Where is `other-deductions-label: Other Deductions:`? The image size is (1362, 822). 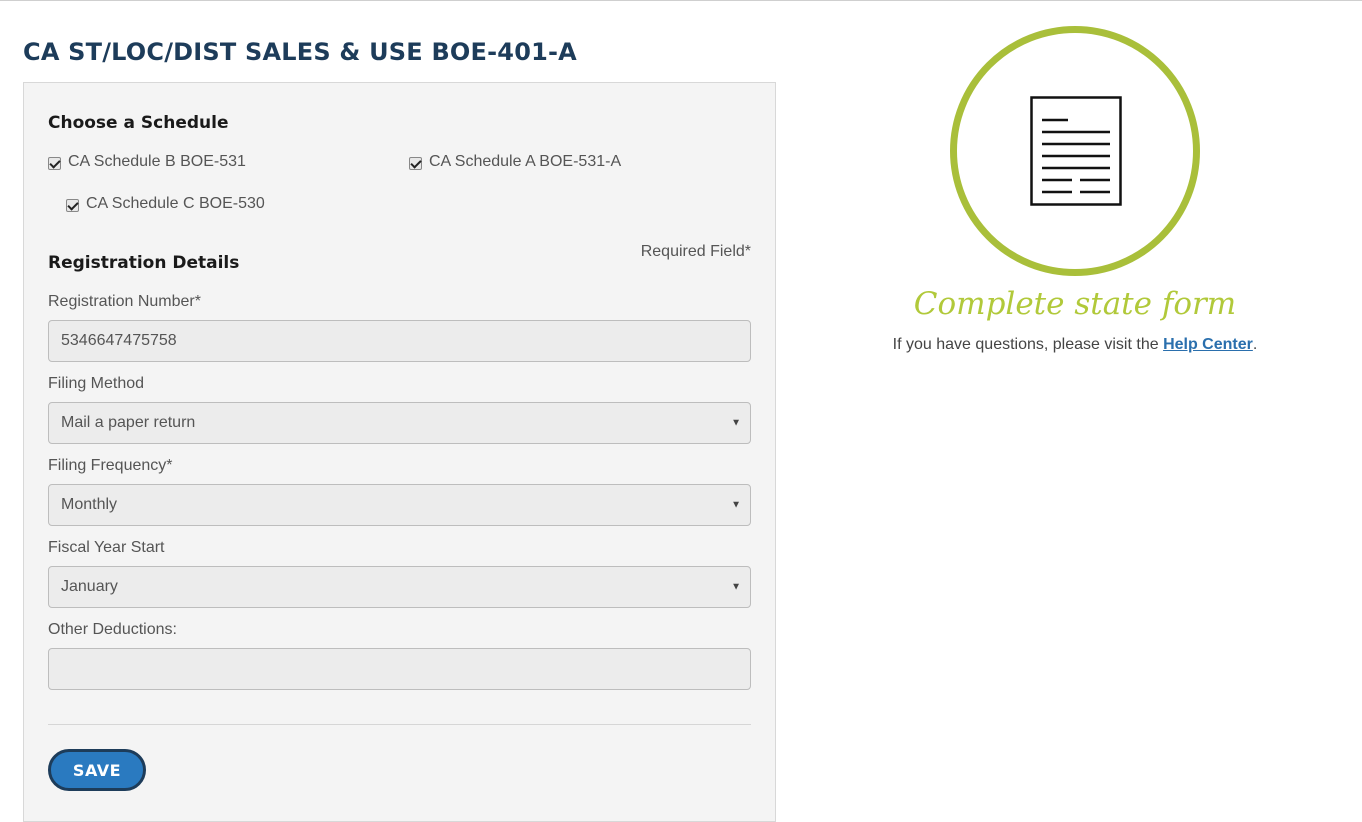
other-deductions-label: Other Deductions: is located at coordinates (112, 629).